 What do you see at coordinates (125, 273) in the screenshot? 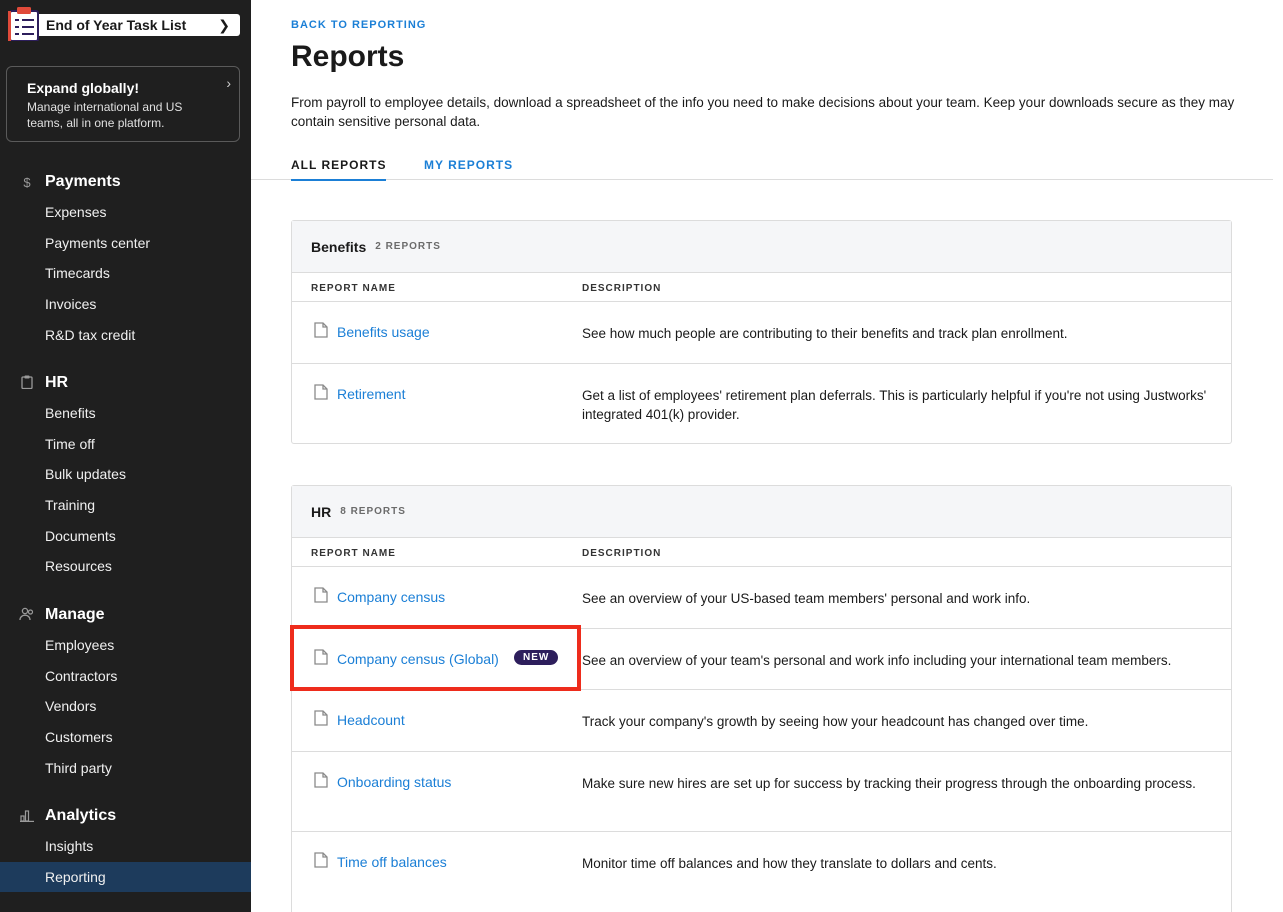
I see `sidebar-item-timecards: Timecards` at bounding box center [125, 273].